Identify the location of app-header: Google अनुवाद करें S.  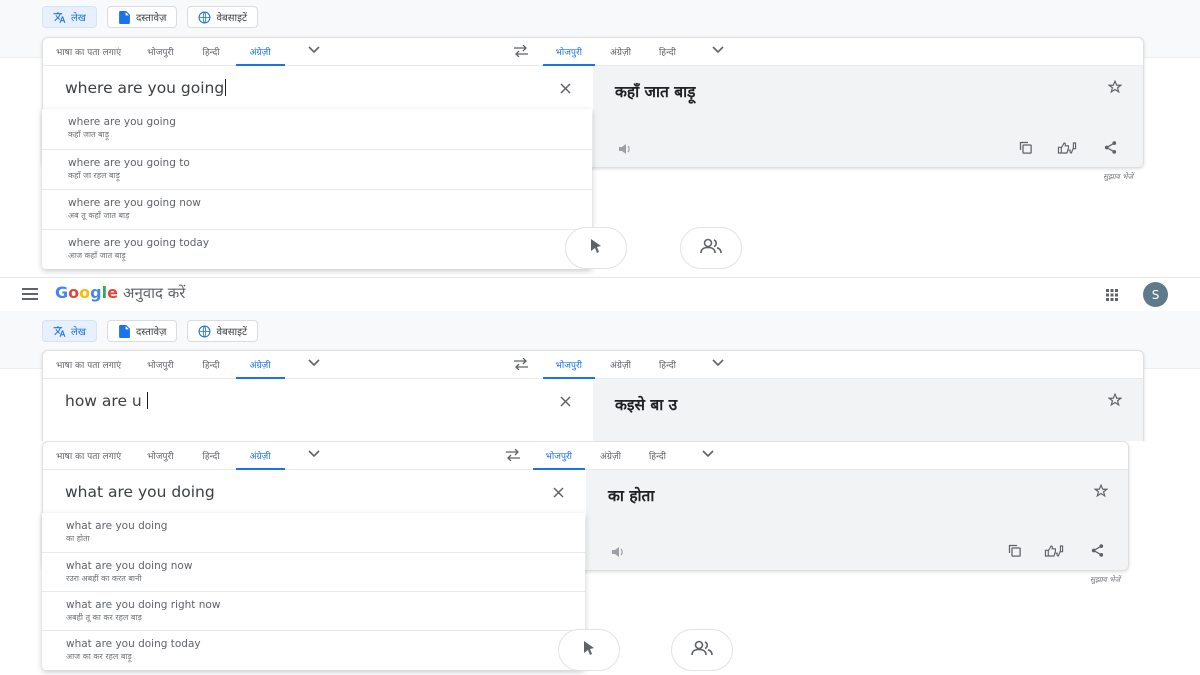
(600, 294).